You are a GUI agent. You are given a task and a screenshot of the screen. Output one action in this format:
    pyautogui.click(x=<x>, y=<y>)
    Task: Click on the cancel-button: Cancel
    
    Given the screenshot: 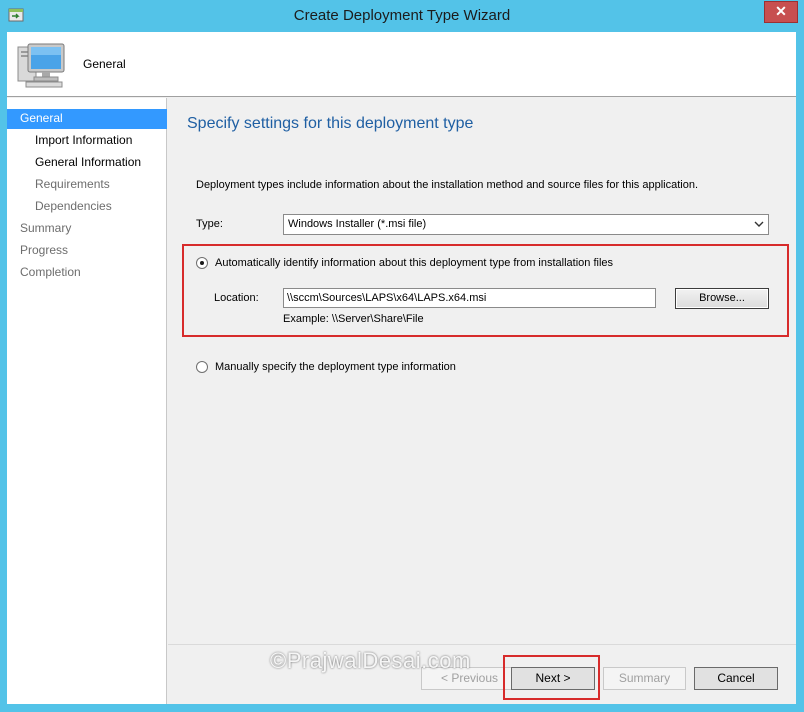 What is the action you would take?
    pyautogui.click(x=736, y=678)
    